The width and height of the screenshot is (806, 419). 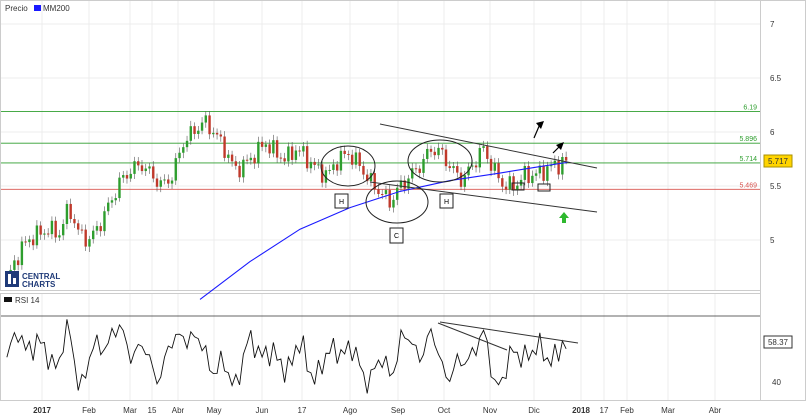 I want to click on y-tick-label: 5, so click(x=772, y=240).